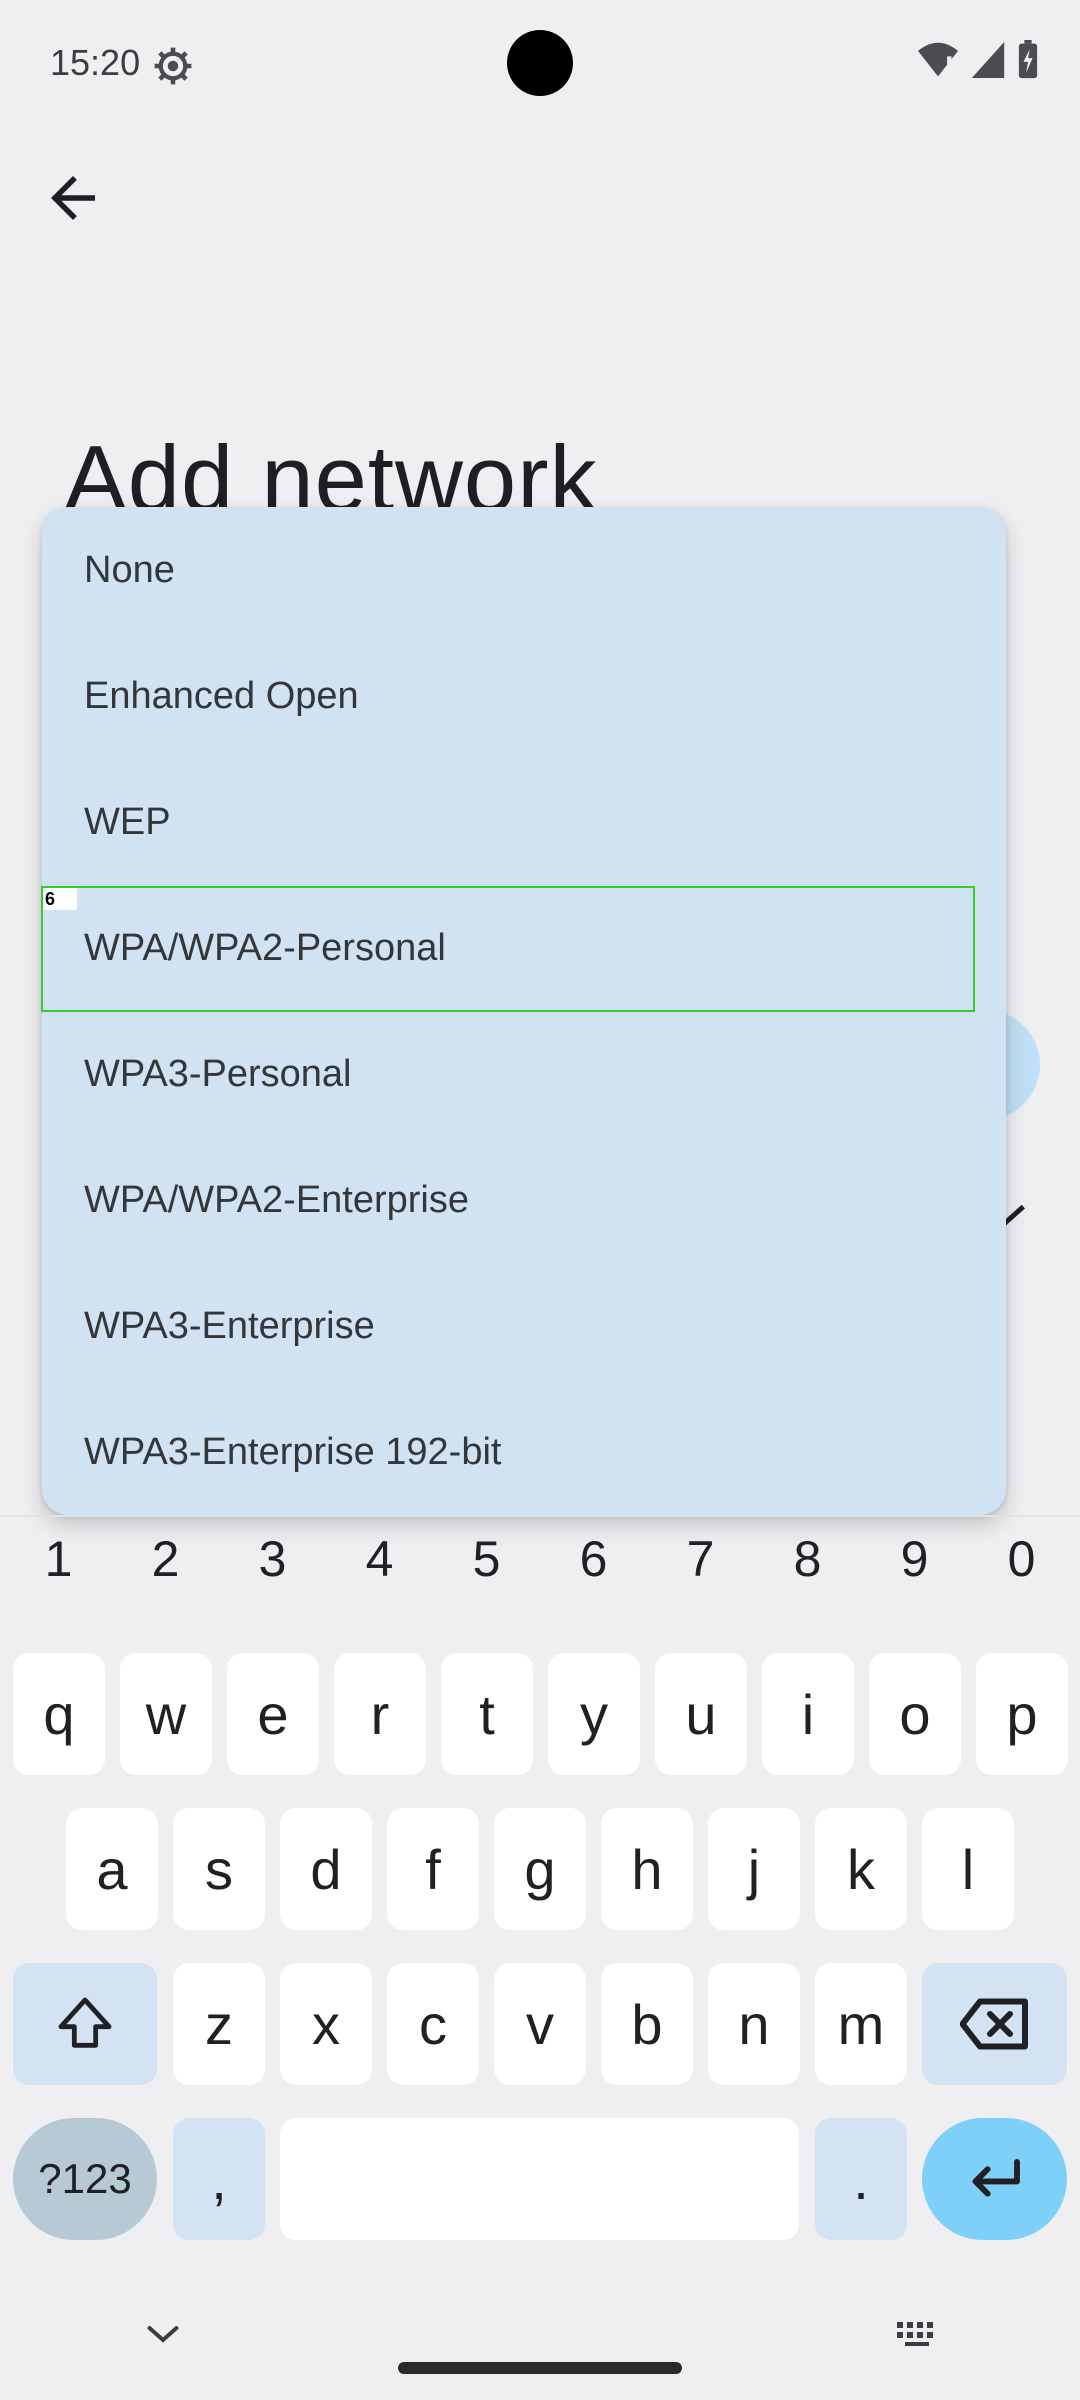 This screenshot has height=2400, width=1080. Describe the element at coordinates (754, 1869) in the screenshot. I see `key-j: j` at that location.